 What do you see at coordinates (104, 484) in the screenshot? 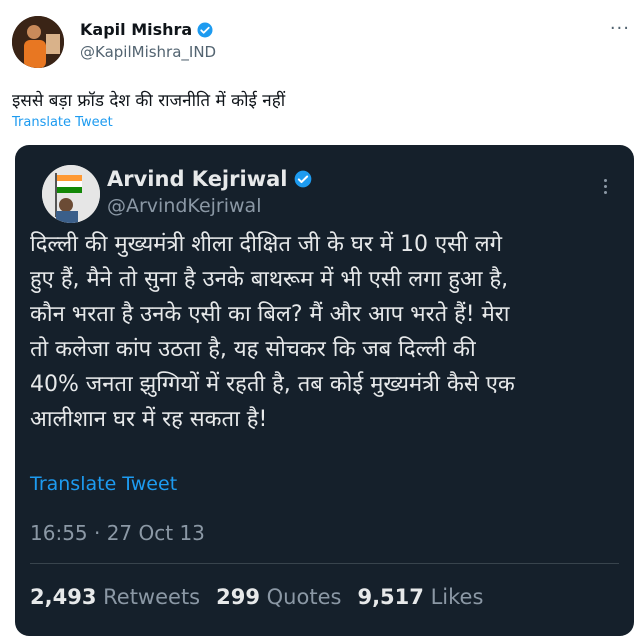
I see `quoted-translate-link: Translate Tweet` at bounding box center [104, 484].